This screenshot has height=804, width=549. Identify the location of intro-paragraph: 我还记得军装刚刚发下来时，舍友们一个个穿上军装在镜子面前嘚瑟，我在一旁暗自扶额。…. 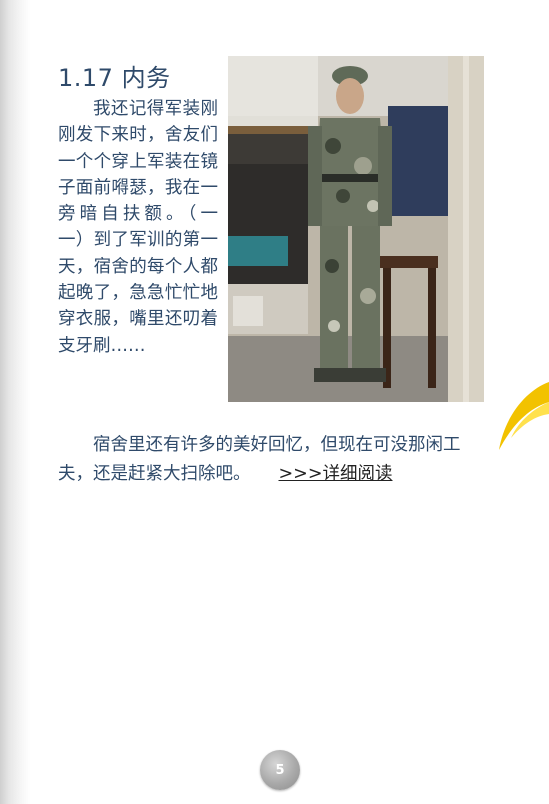
(138, 227).